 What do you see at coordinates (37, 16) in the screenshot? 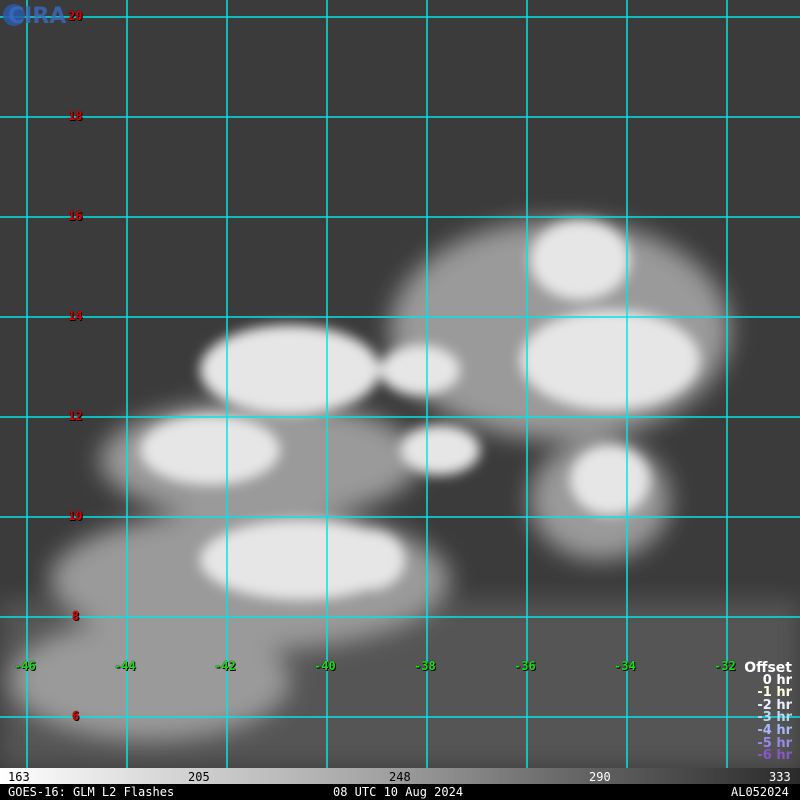
I see `svg-text: CIRA` at bounding box center [37, 16].